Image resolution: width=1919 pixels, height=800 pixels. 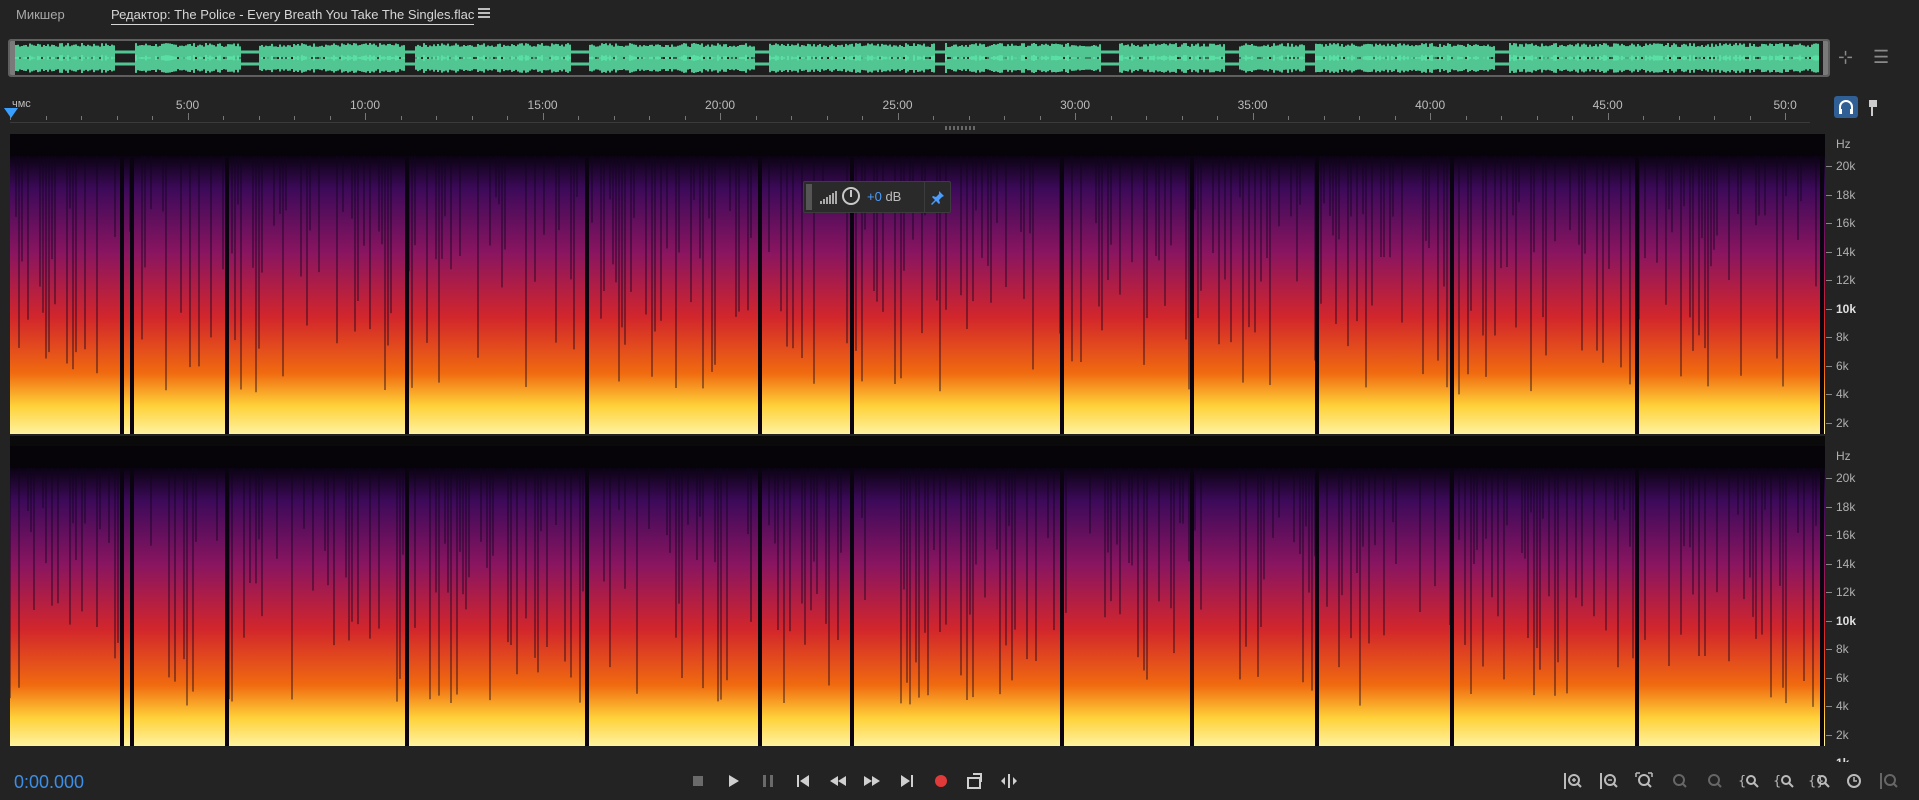 I want to click on tab-mixer: Микшер, so click(x=40, y=15).